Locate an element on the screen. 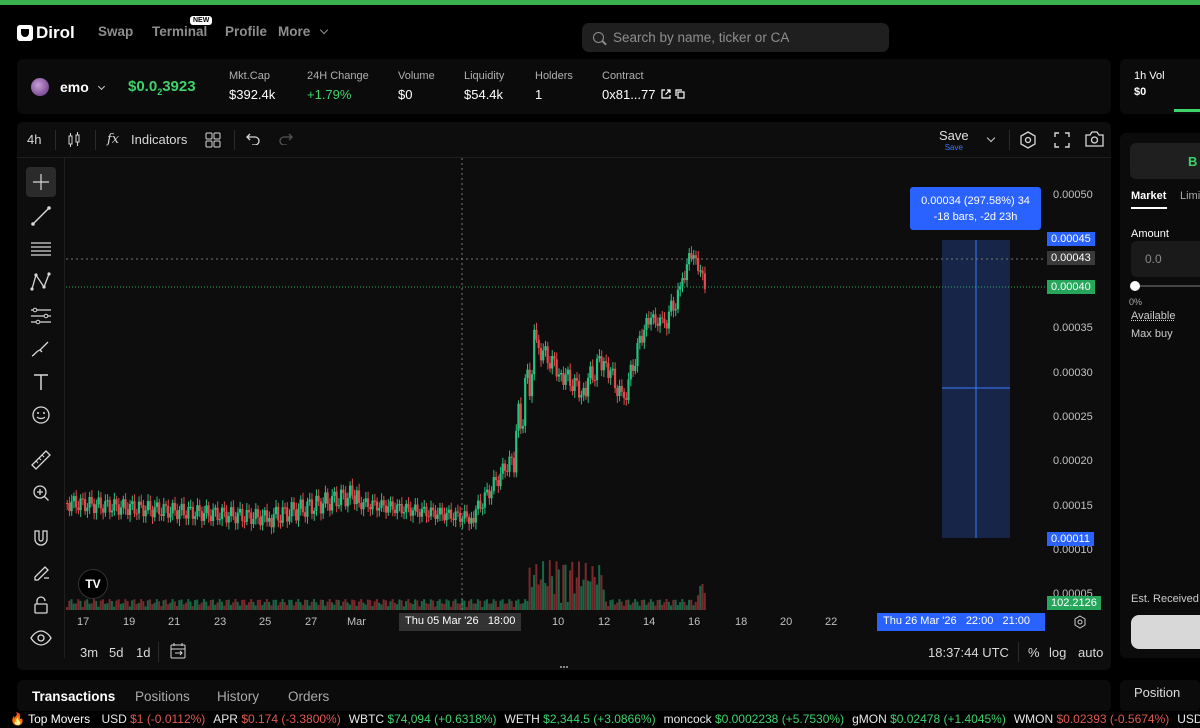 The width and height of the screenshot is (1200, 728). tradingview-logo: TV is located at coordinates (93, 584).